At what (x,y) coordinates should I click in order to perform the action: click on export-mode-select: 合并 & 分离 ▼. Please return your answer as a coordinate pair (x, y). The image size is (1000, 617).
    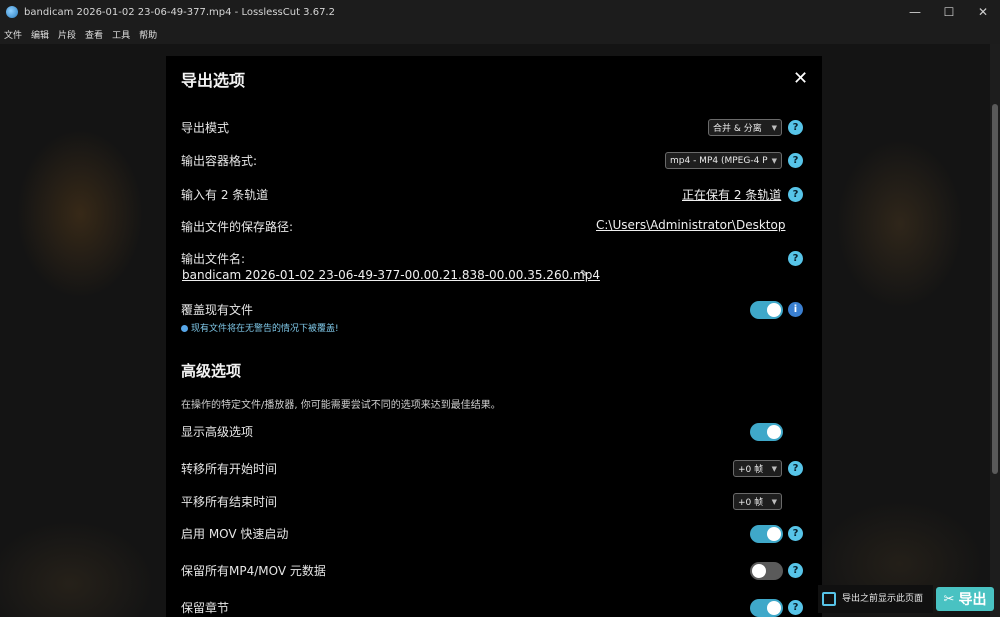
    Looking at the image, I should click on (745, 127).